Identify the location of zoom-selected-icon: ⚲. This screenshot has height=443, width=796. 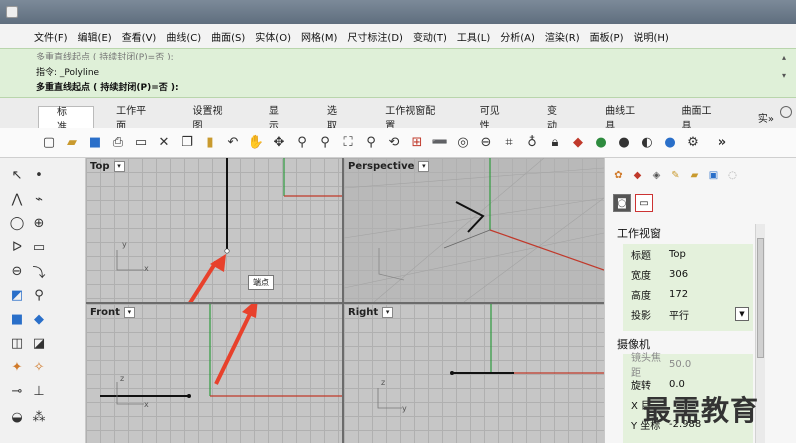
(371, 143).